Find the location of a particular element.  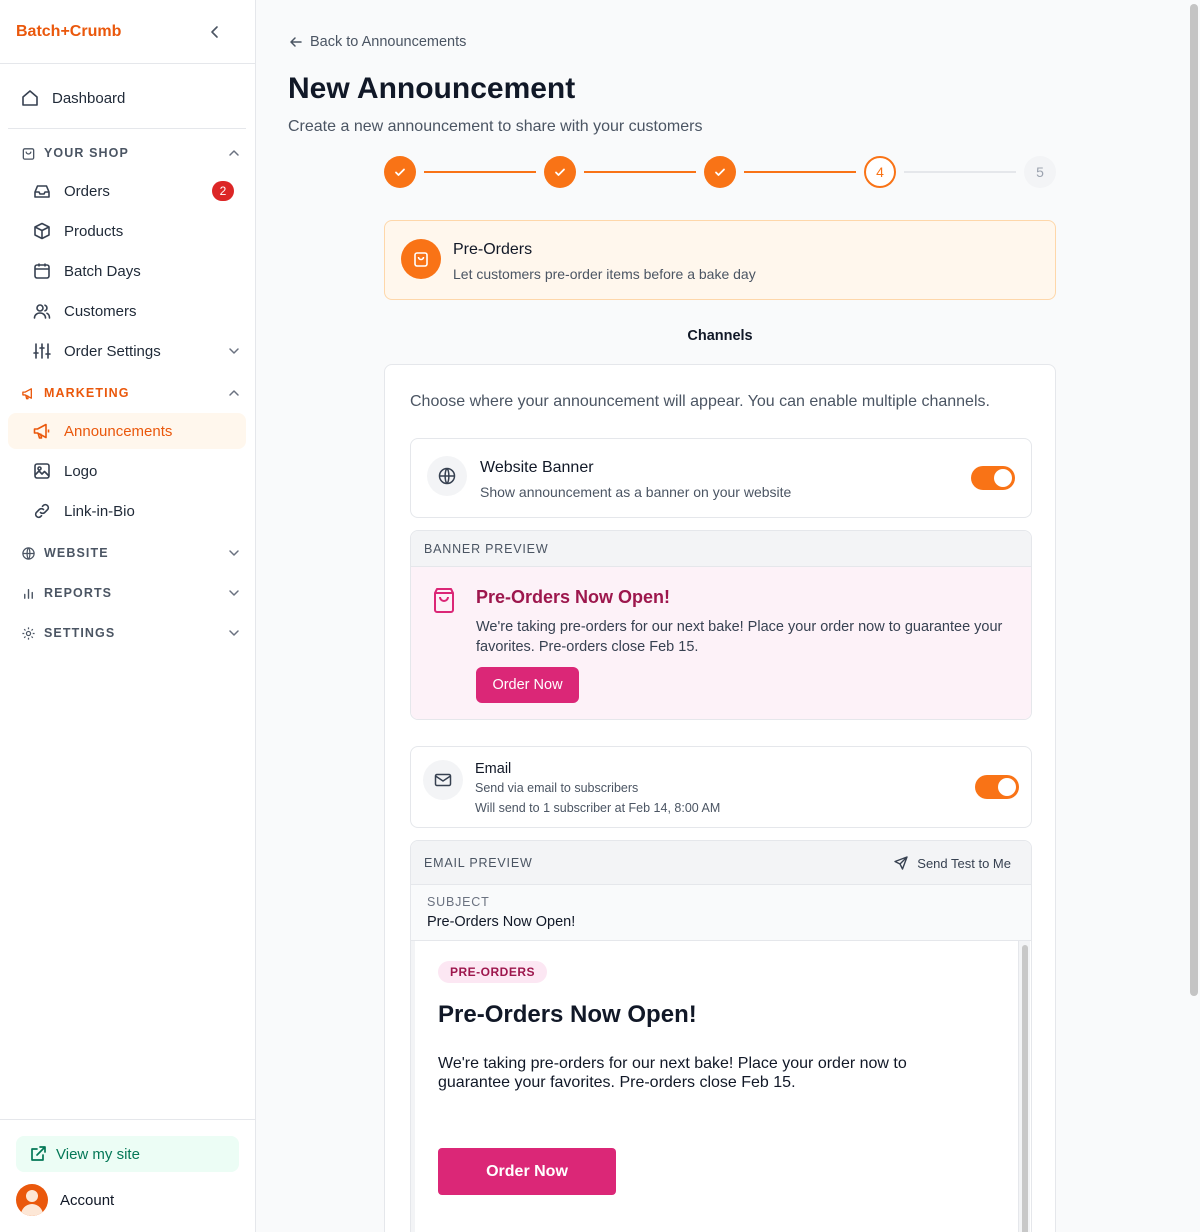

sidebar-item-products: Products is located at coordinates (127, 231).